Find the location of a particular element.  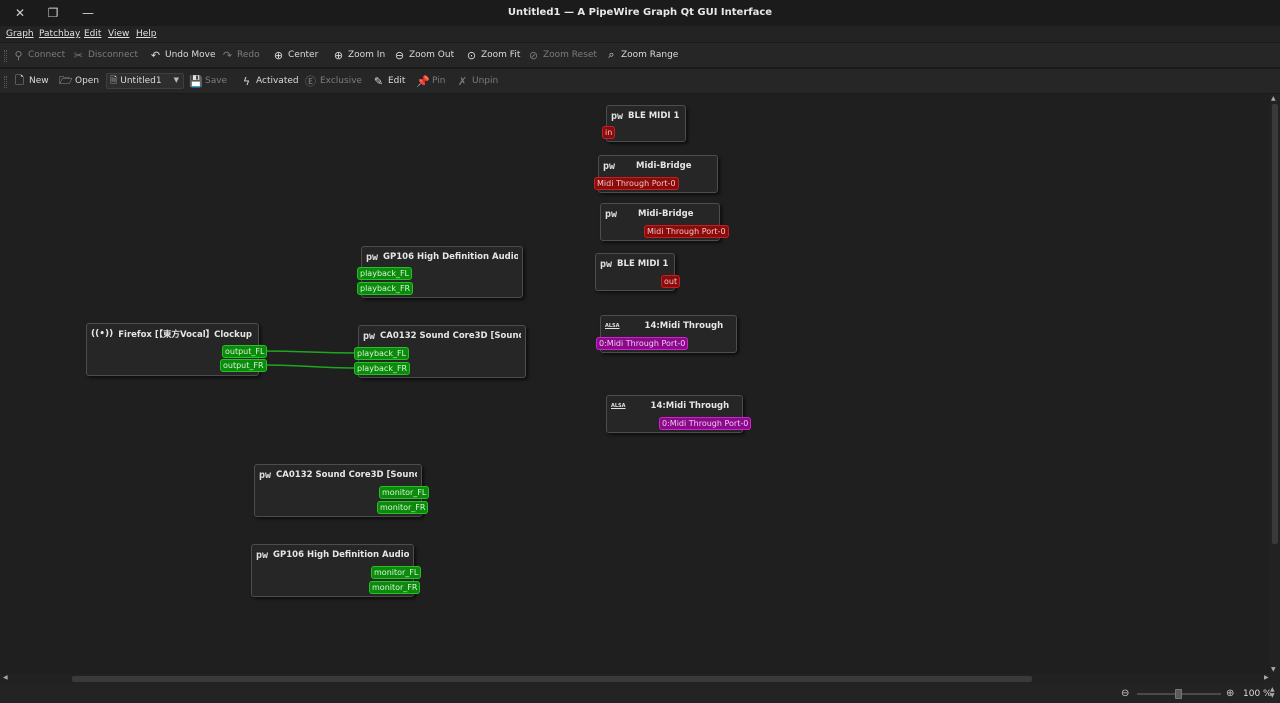

link-output-fl-playback-fl is located at coordinates (309, 352).